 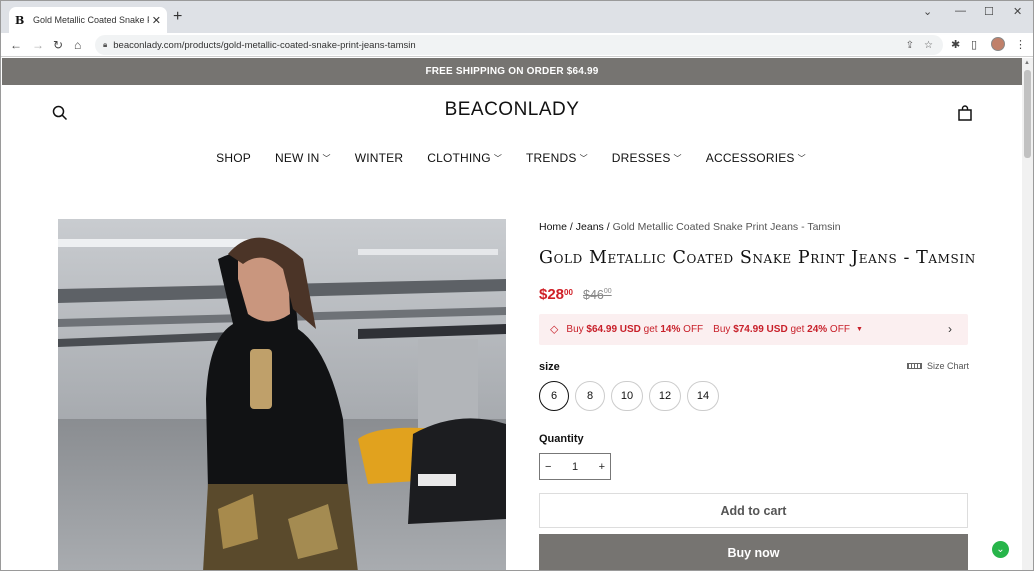 I want to click on menu-item-new-in: NEW IN ﹀, so click(x=303, y=158).